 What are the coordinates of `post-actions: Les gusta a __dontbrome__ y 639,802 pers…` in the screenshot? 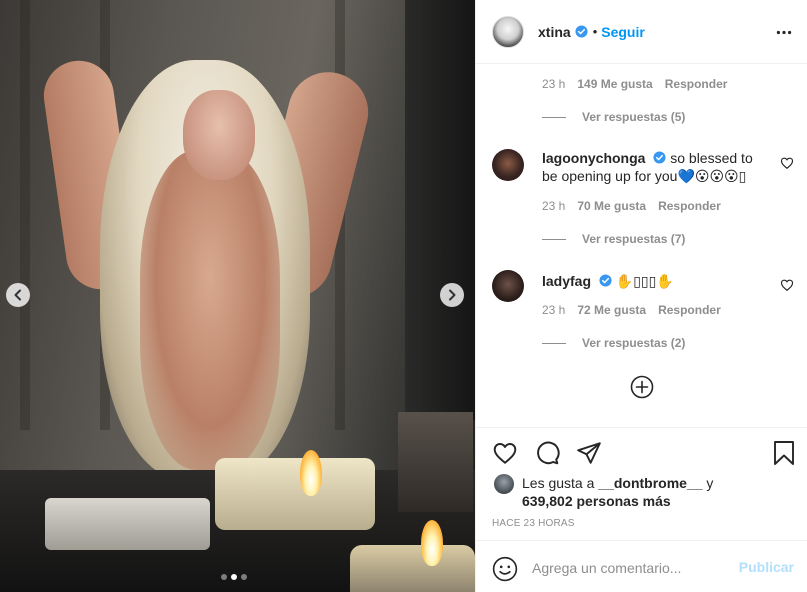 It's located at (641, 478).